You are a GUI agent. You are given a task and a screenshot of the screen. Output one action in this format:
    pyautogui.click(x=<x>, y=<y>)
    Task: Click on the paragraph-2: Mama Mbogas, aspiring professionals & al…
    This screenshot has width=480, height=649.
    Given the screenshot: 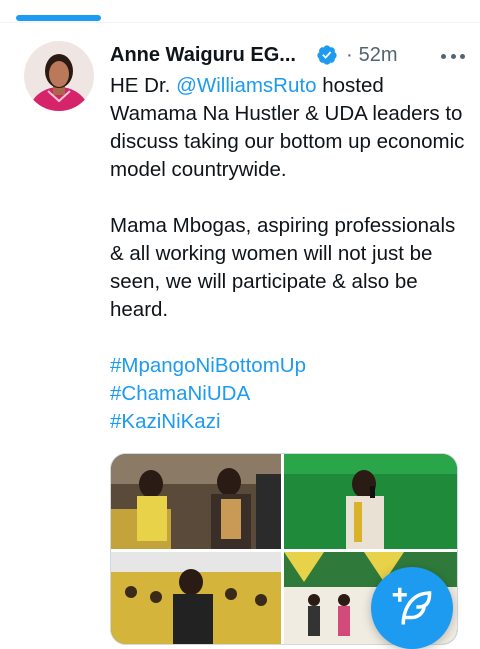 What is the action you would take?
    pyautogui.click(x=283, y=267)
    